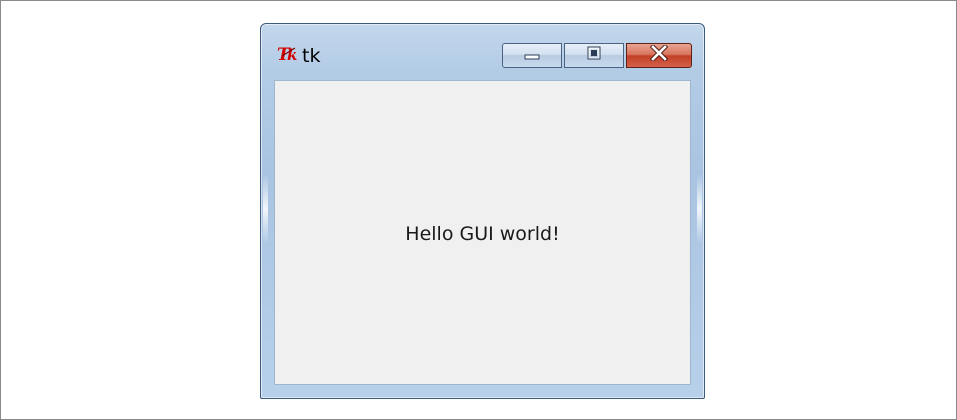 The width and height of the screenshot is (957, 420). Describe the element at coordinates (311, 56) in the screenshot. I see `window-title: tk` at that location.